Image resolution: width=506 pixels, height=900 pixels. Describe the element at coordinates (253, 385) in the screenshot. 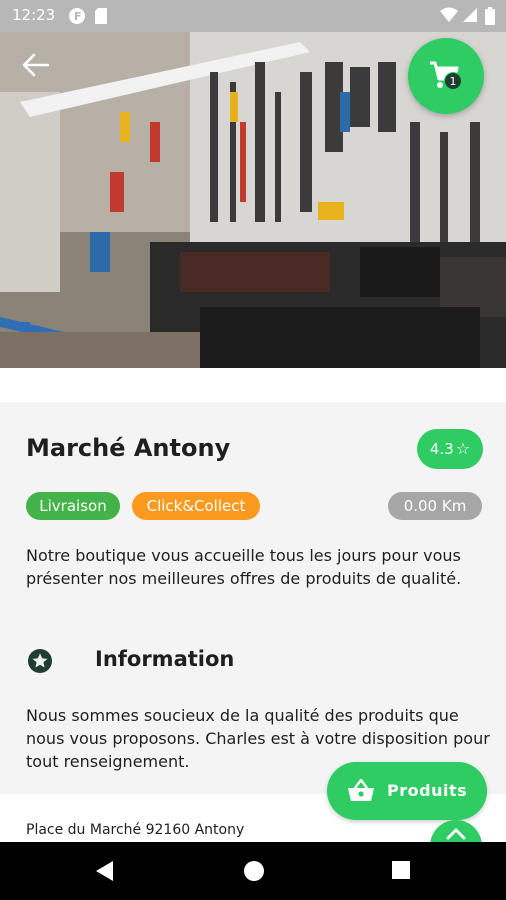

I see `image-divider` at that location.